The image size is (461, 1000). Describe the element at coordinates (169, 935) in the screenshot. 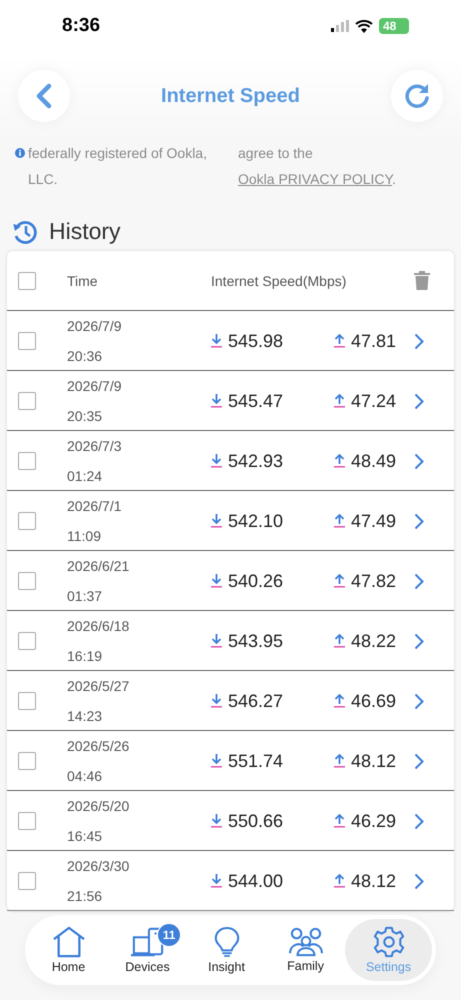

I see `count-badge: 11` at that location.